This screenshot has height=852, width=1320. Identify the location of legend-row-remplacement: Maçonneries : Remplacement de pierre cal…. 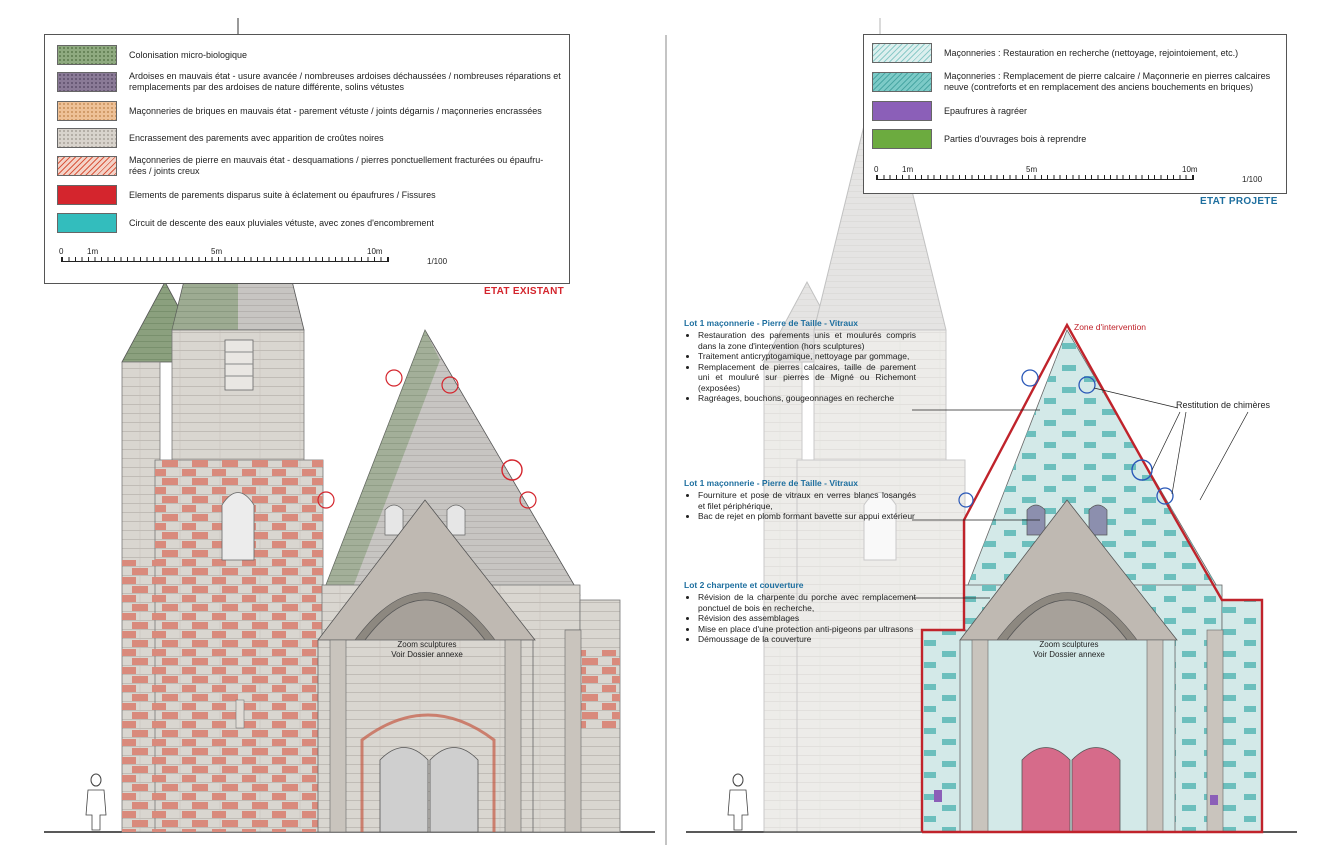
(1073, 82).